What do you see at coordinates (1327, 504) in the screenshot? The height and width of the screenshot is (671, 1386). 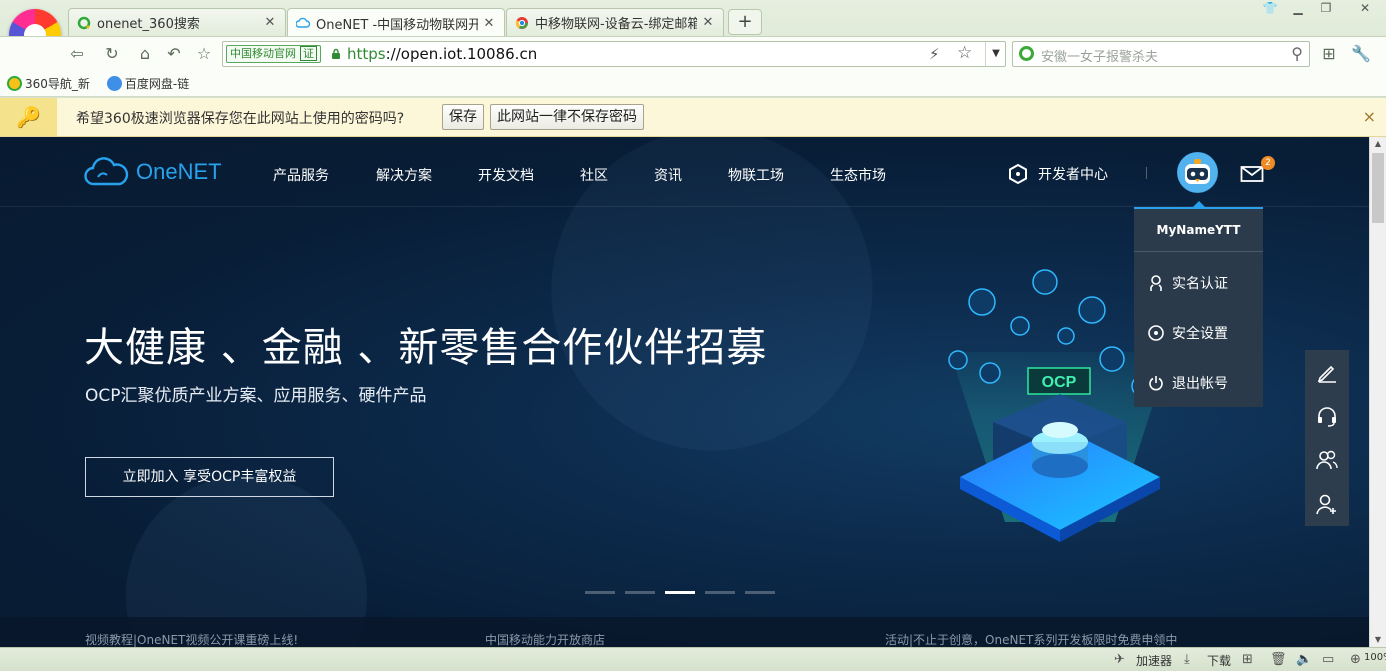 I see `add-user-button` at bounding box center [1327, 504].